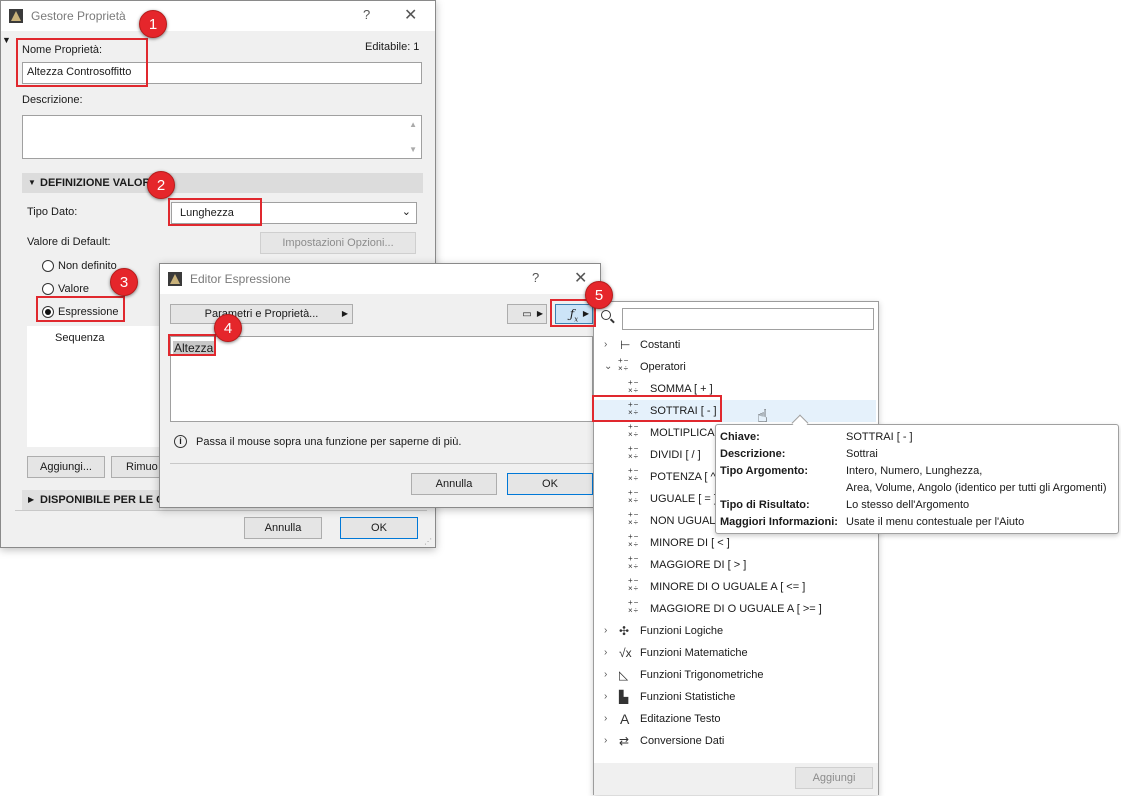  Describe the element at coordinates (680, 719) in the screenshot. I see `tree-group-label: Editazione Testo` at that location.